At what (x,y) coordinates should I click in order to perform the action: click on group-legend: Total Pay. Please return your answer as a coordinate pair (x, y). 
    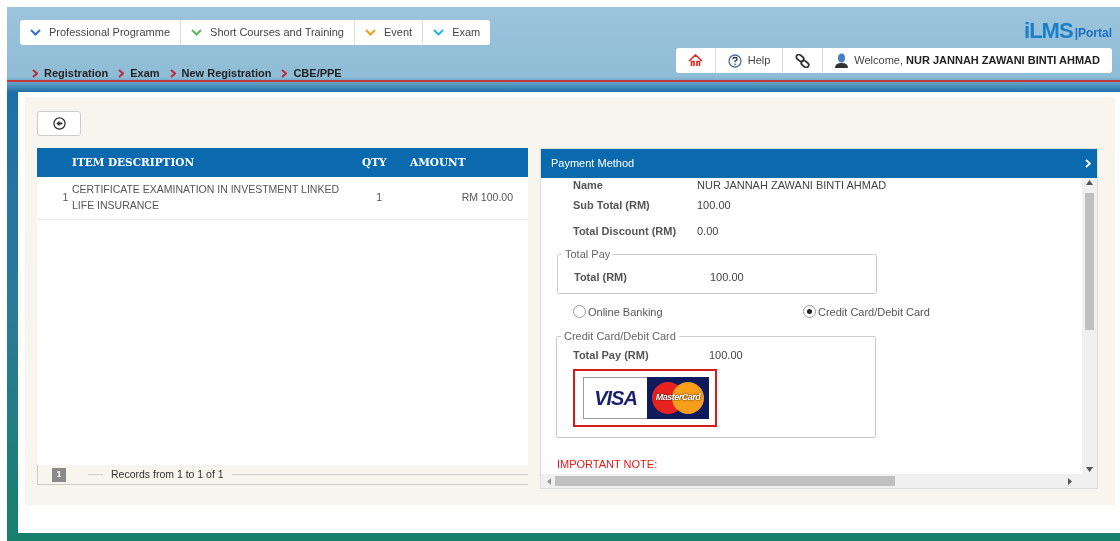
    Looking at the image, I should click on (588, 254).